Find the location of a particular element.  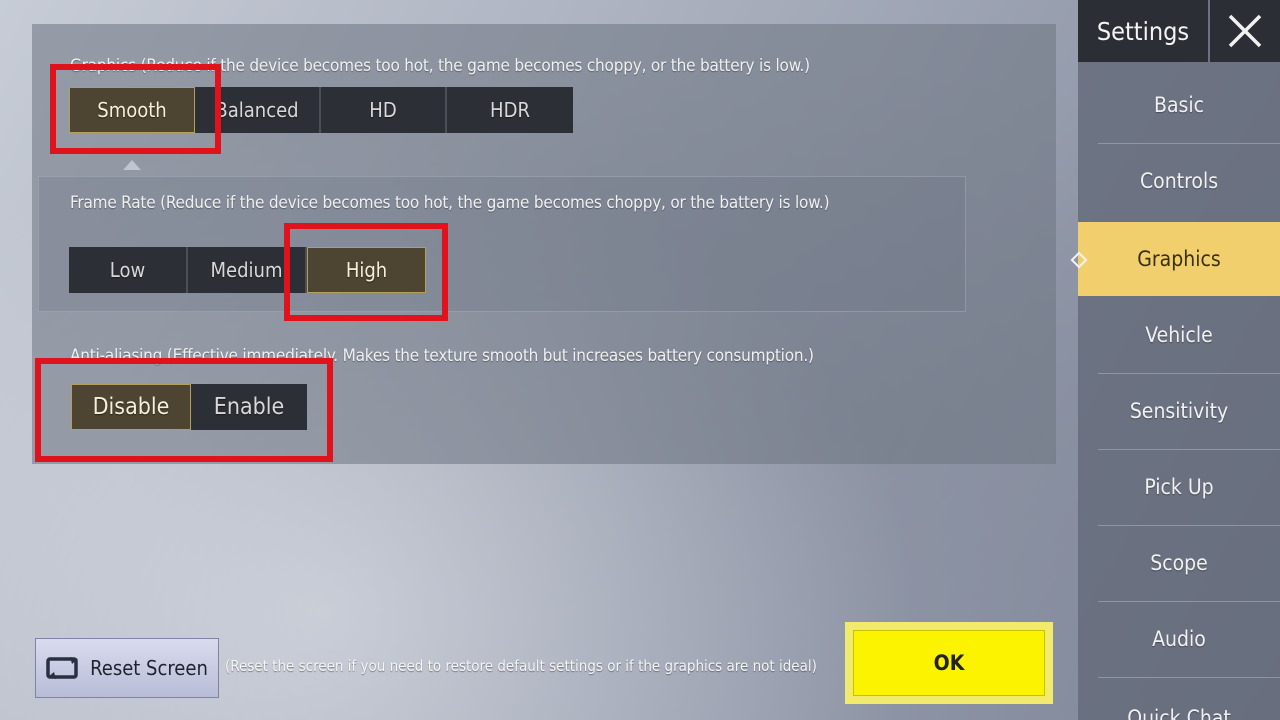

sidebar-item-label: Vehicle is located at coordinates (1179, 335).